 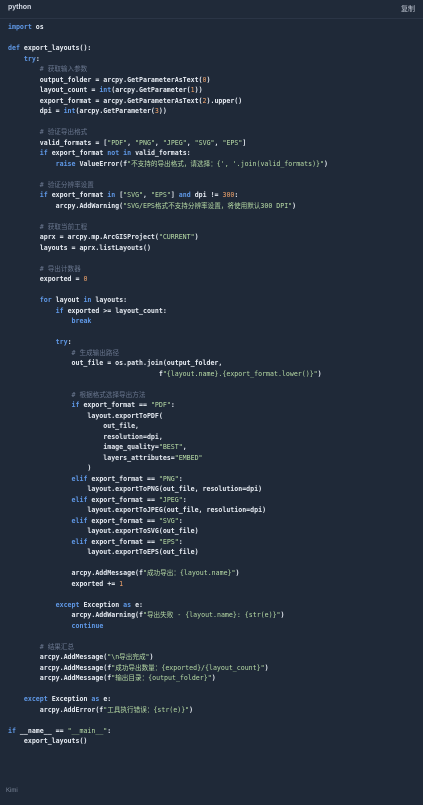 What do you see at coordinates (41, 647) in the screenshot?
I see `code-line: # 结果汇总` at bounding box center [41, 647].